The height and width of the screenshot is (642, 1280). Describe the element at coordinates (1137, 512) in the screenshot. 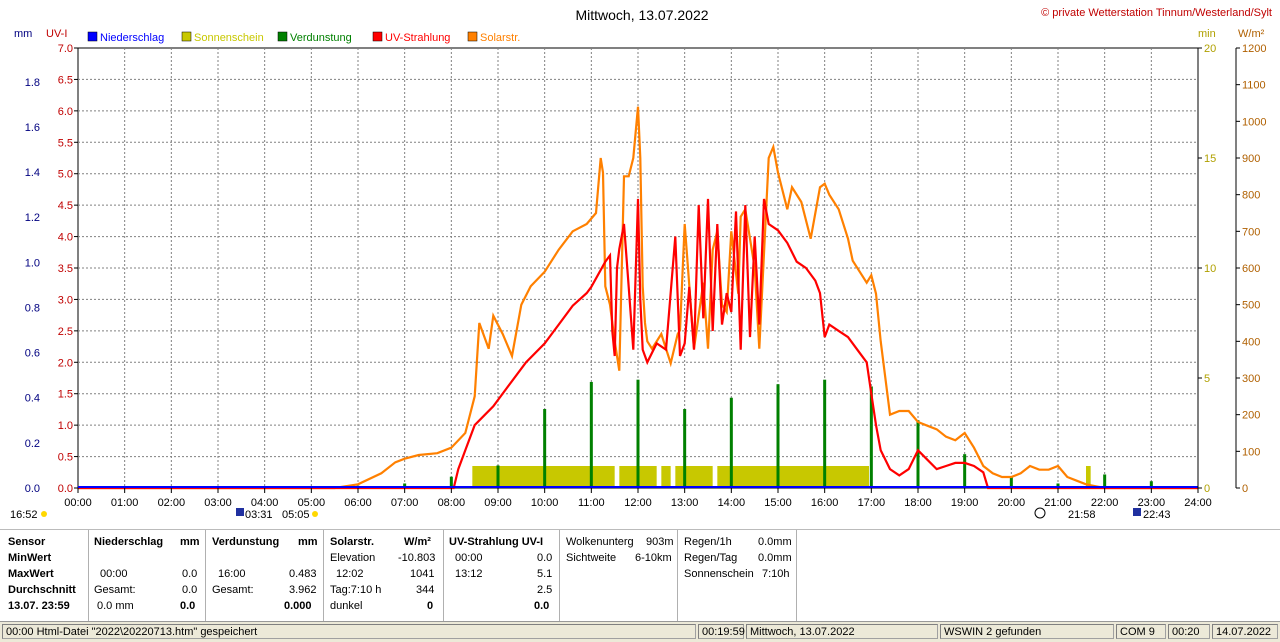

I see `moonrise-icon` at that location.